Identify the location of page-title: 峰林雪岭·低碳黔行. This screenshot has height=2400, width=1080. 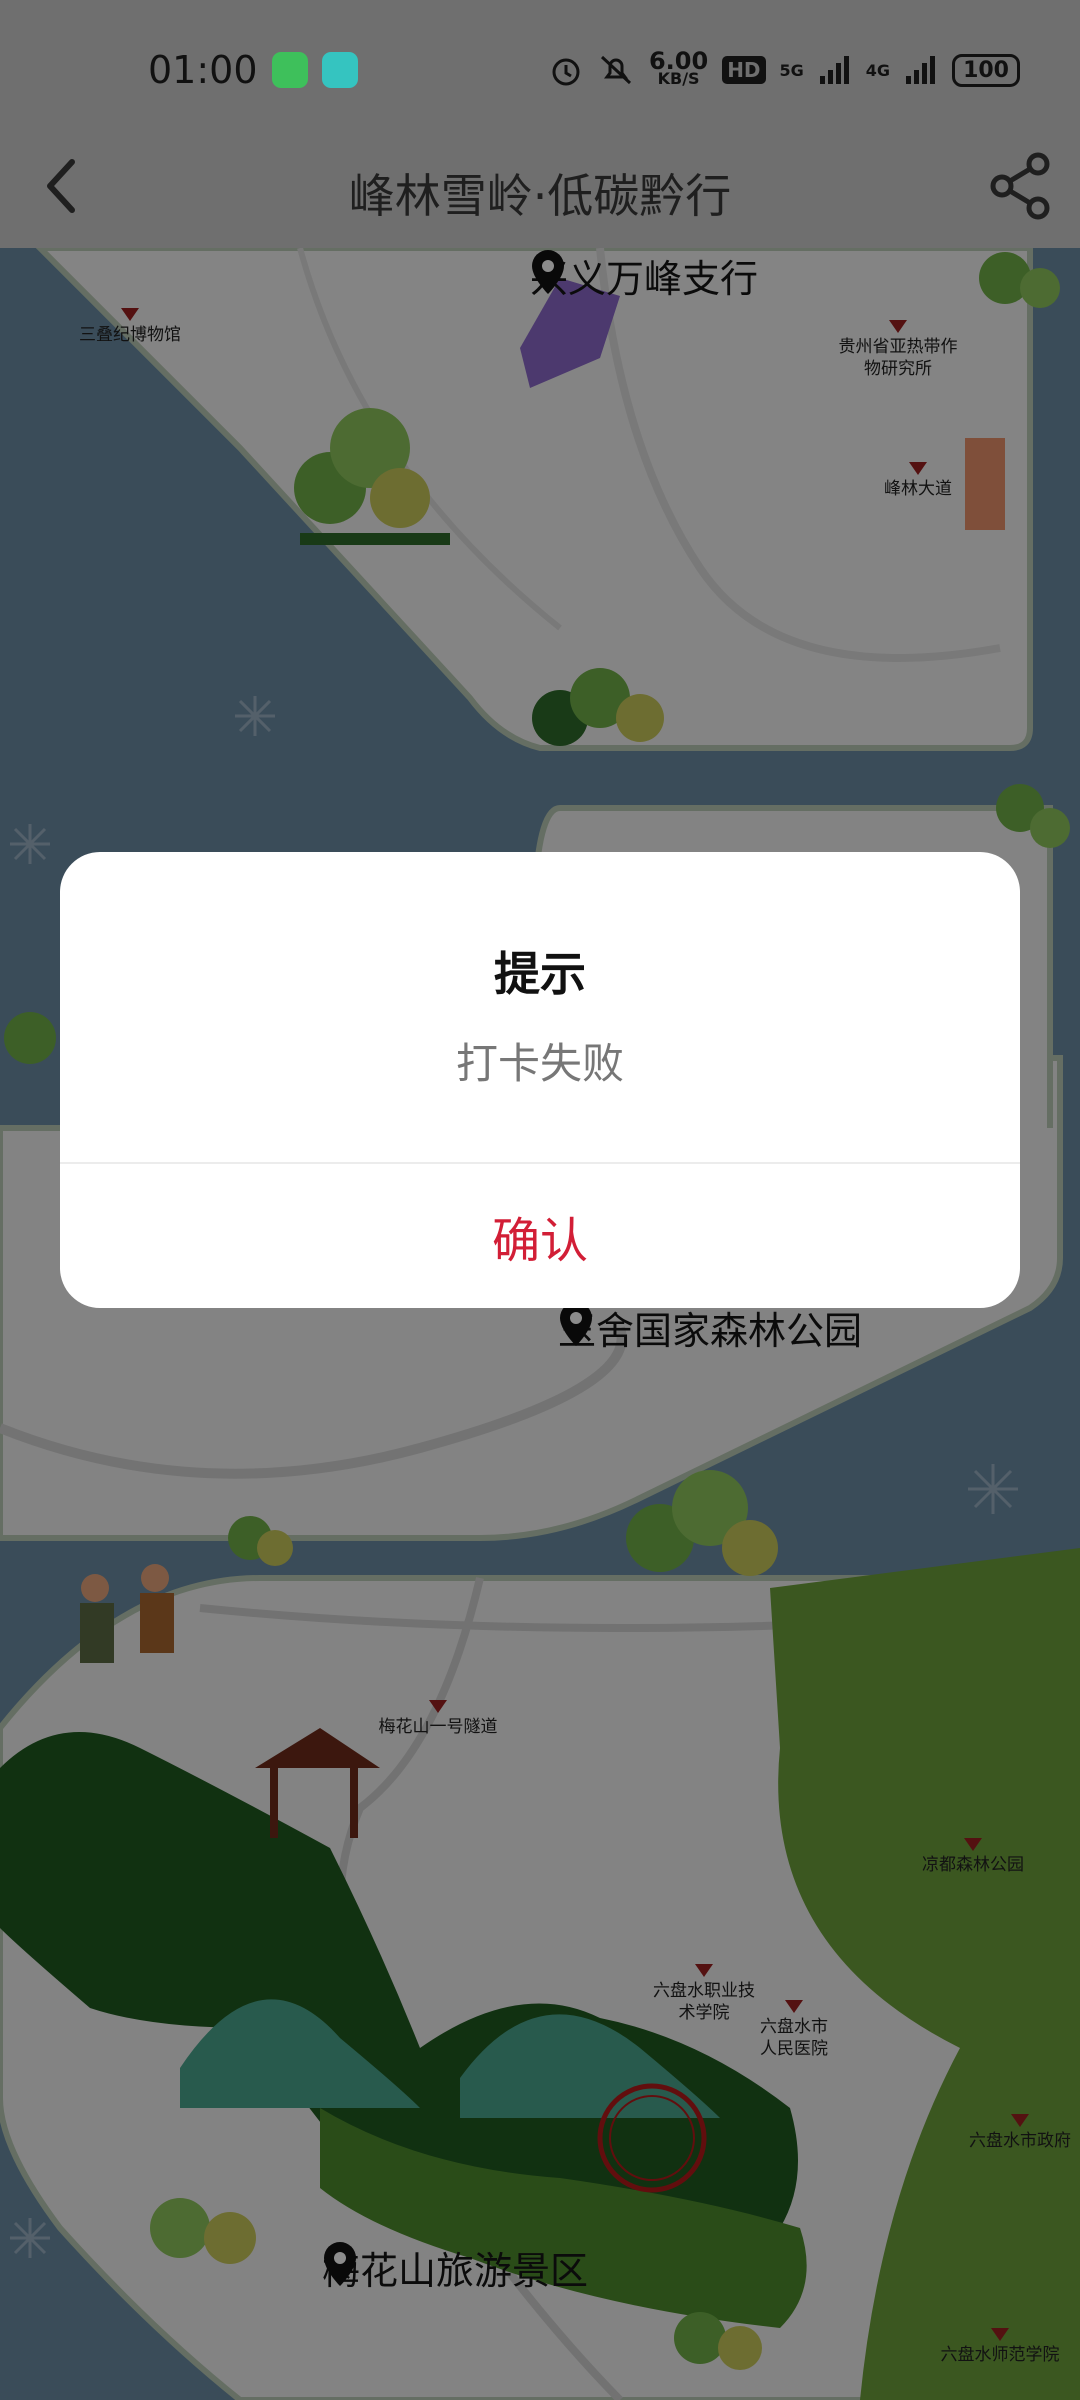
(540, 196).